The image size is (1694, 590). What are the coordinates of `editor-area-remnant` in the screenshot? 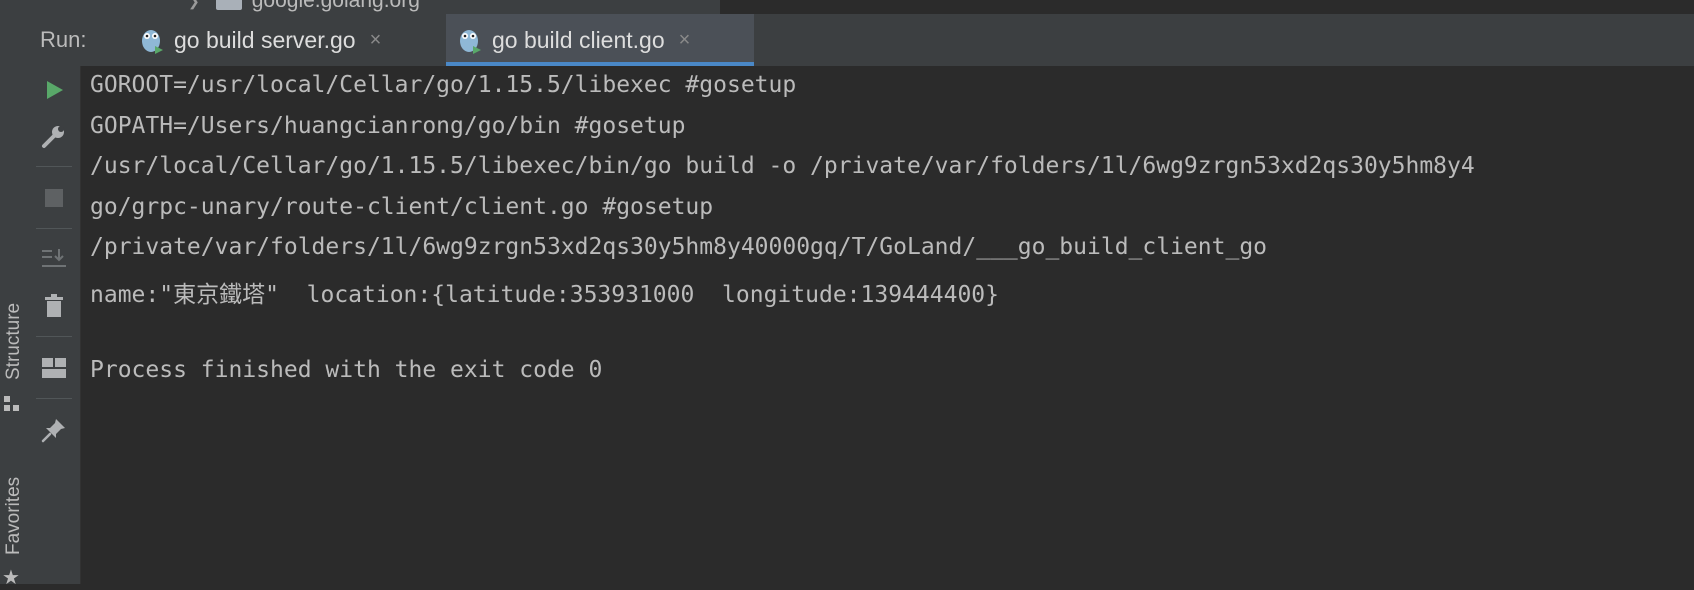 It's located at (1208, 7).